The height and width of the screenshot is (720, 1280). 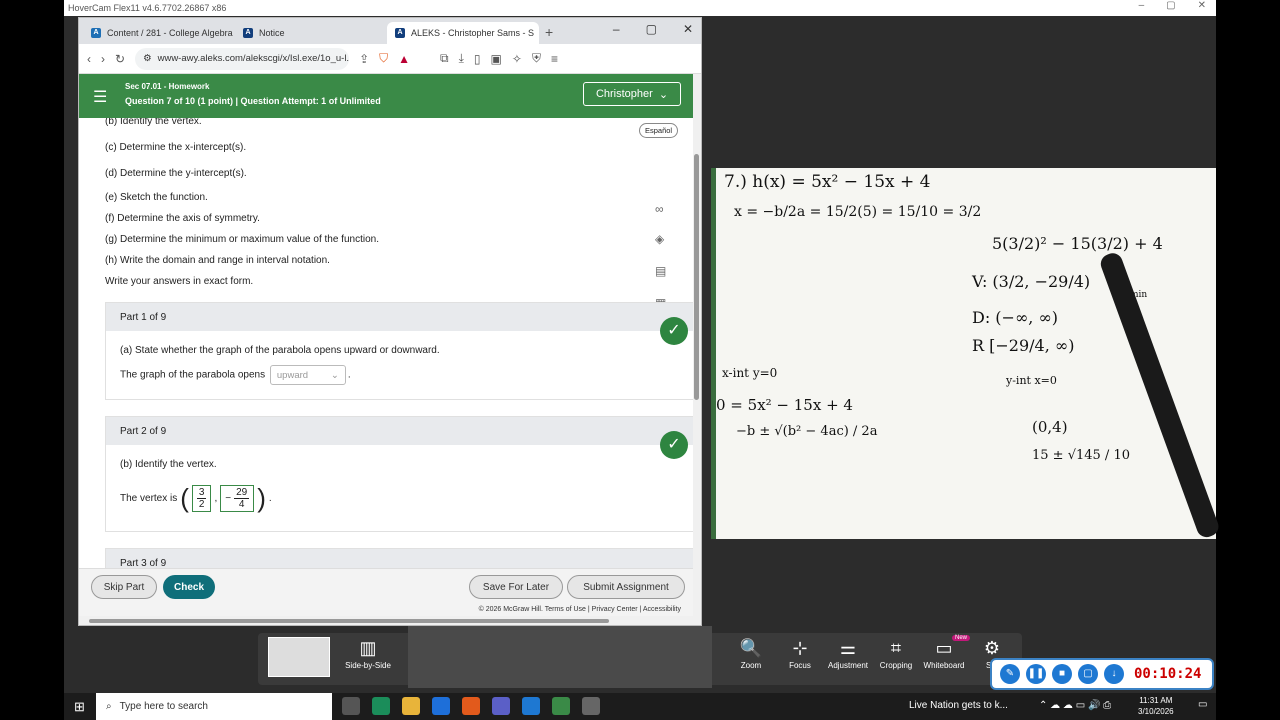 What do you see at coordinates (383, 58) in the screenshot?
I see `brave-shield-icon: ⛉` at bounding box center [383, 58].